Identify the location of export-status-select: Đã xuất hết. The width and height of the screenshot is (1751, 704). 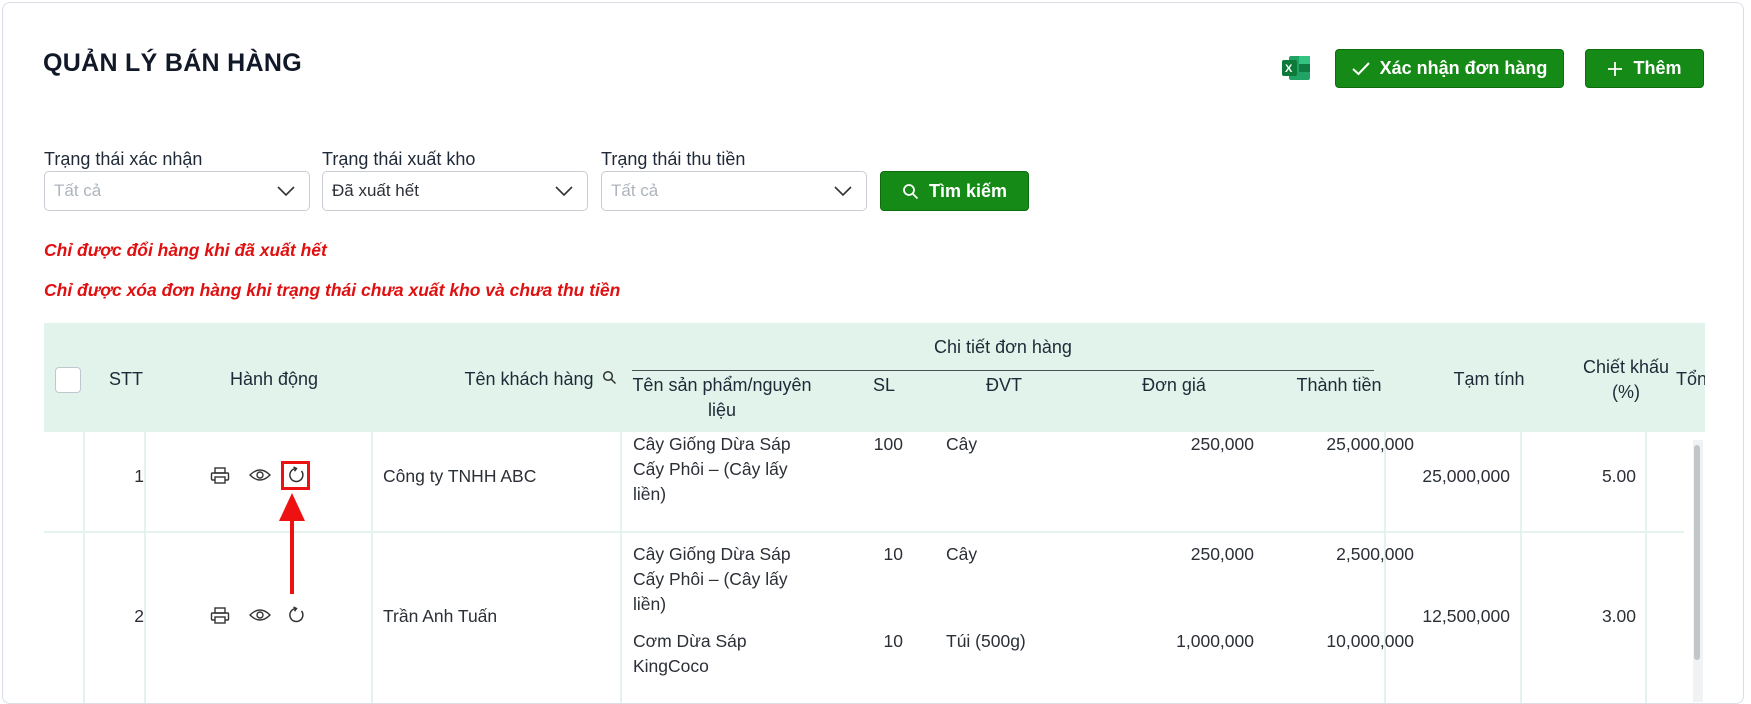
(455, 191).